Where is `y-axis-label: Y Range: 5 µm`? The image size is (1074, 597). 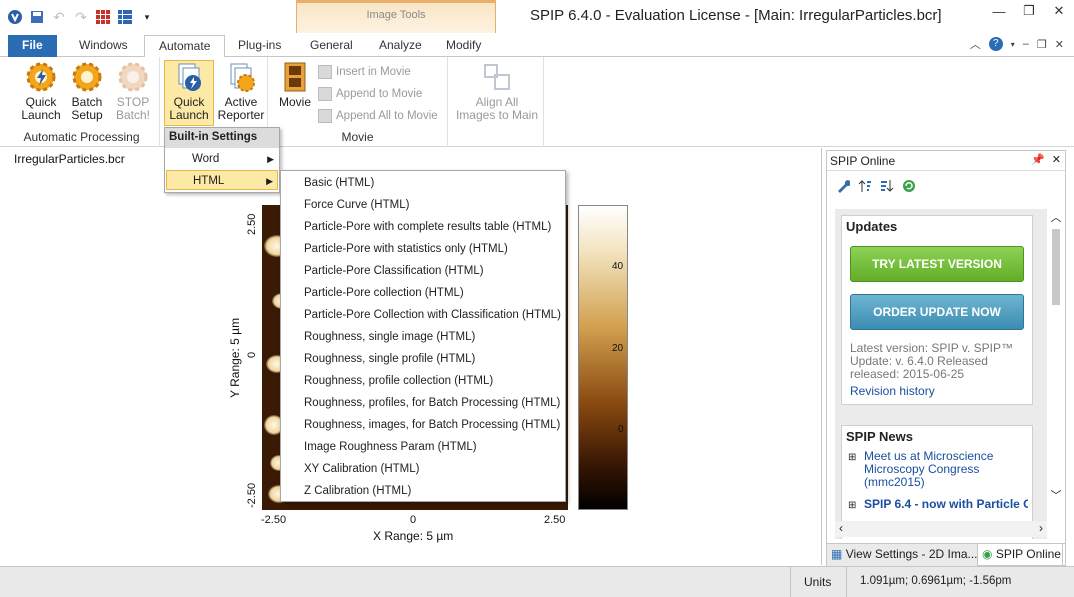 y-axis-label: Y Range: 5 µm is located at coordinates (235, 357).